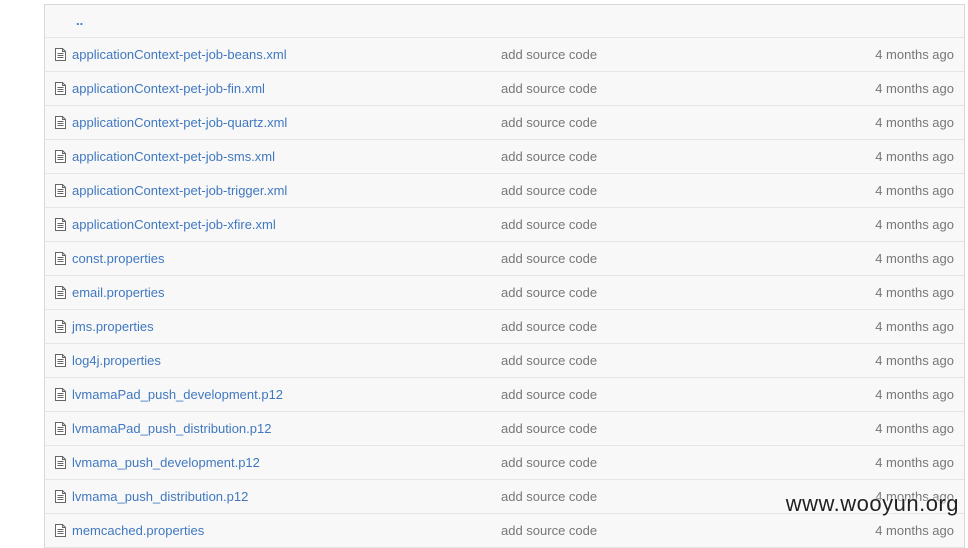  I want to click on file-name-link: lvmama_push_development.p12, so click(166, 462).